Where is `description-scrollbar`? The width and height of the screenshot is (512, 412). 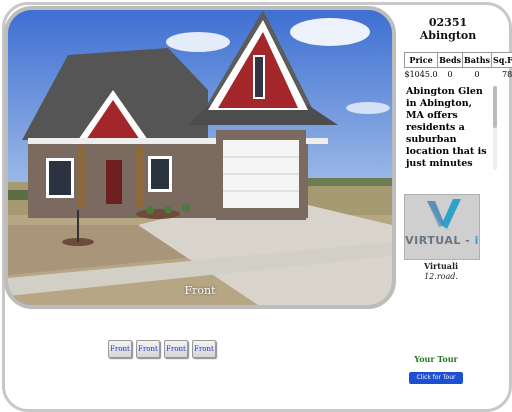
description-scrollbar is located at coordinates (495, 128).